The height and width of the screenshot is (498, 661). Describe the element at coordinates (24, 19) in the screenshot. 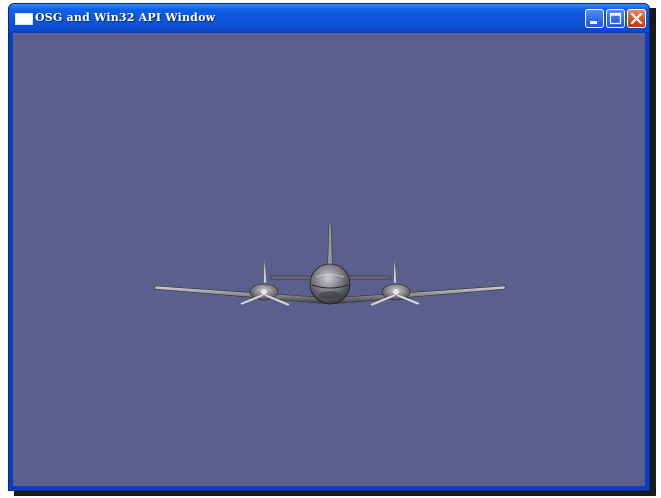

I see `window-app-icon` at that location.